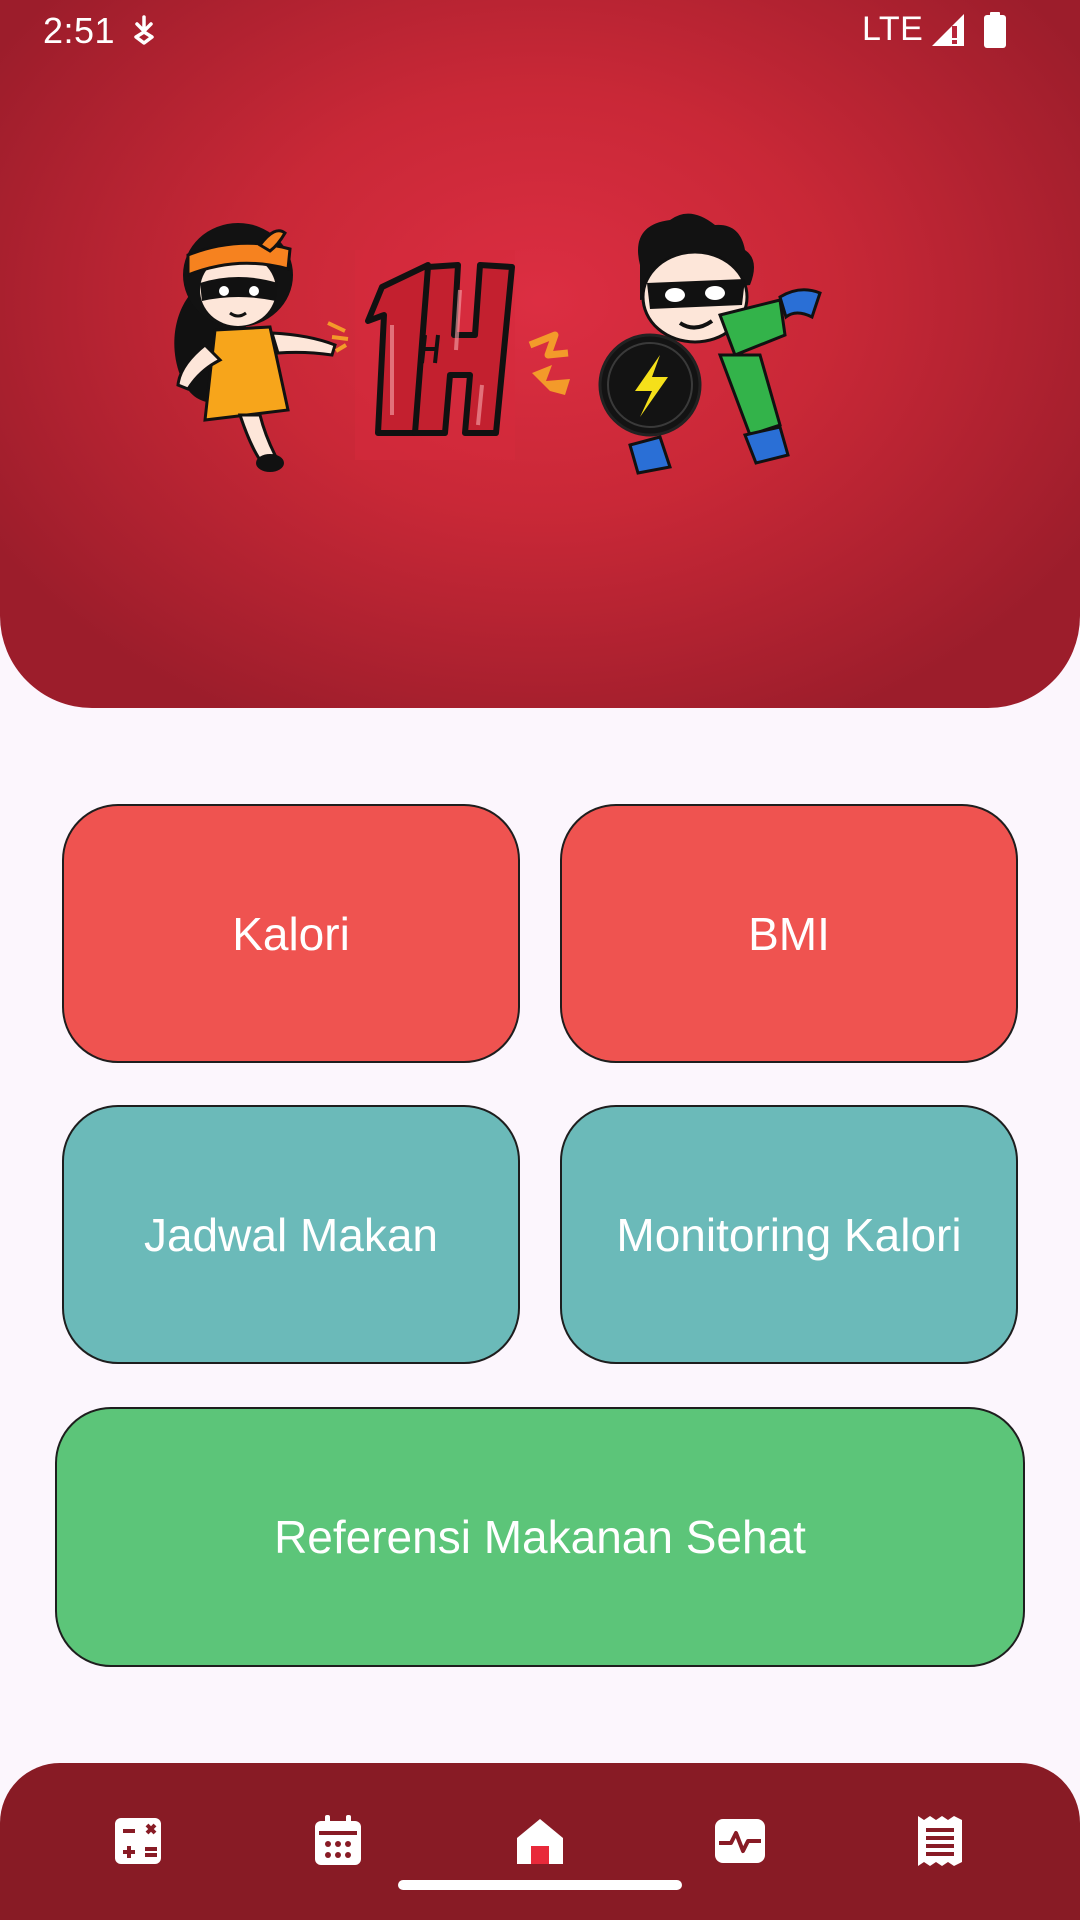 Image resolution: width=1080 pixels, height=1920 pixels. I want to click on jadwal-makan-button: Jadwal Makan, so click(291, 1234).